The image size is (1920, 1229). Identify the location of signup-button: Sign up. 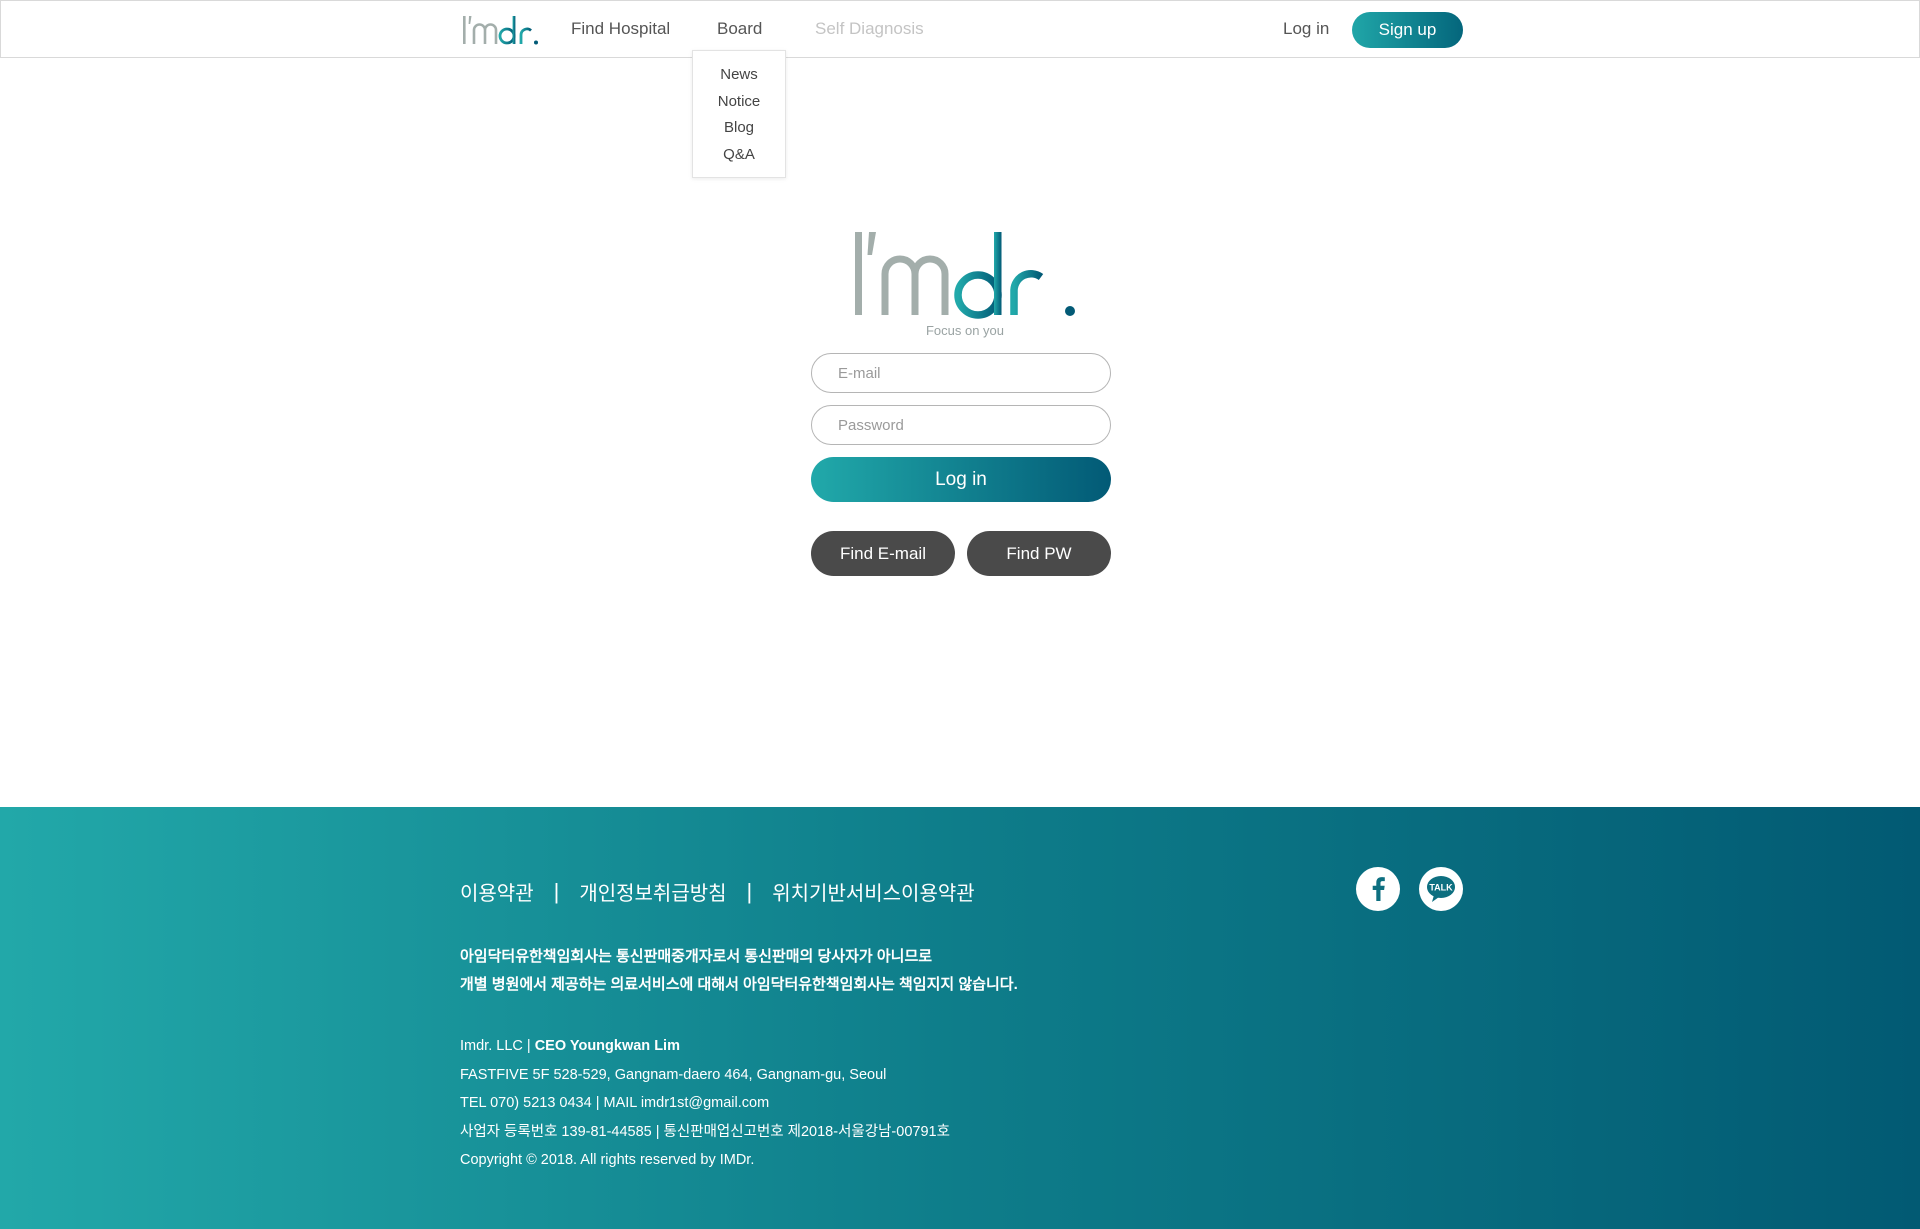
(1407, 30).